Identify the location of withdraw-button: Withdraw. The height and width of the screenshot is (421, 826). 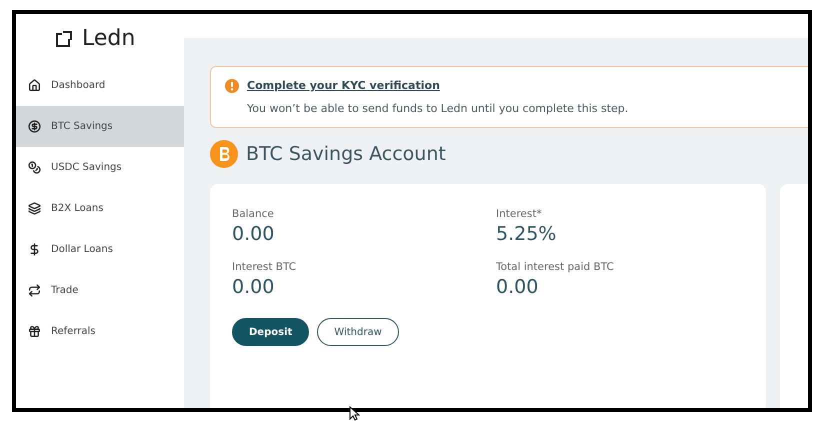
(358, 332).